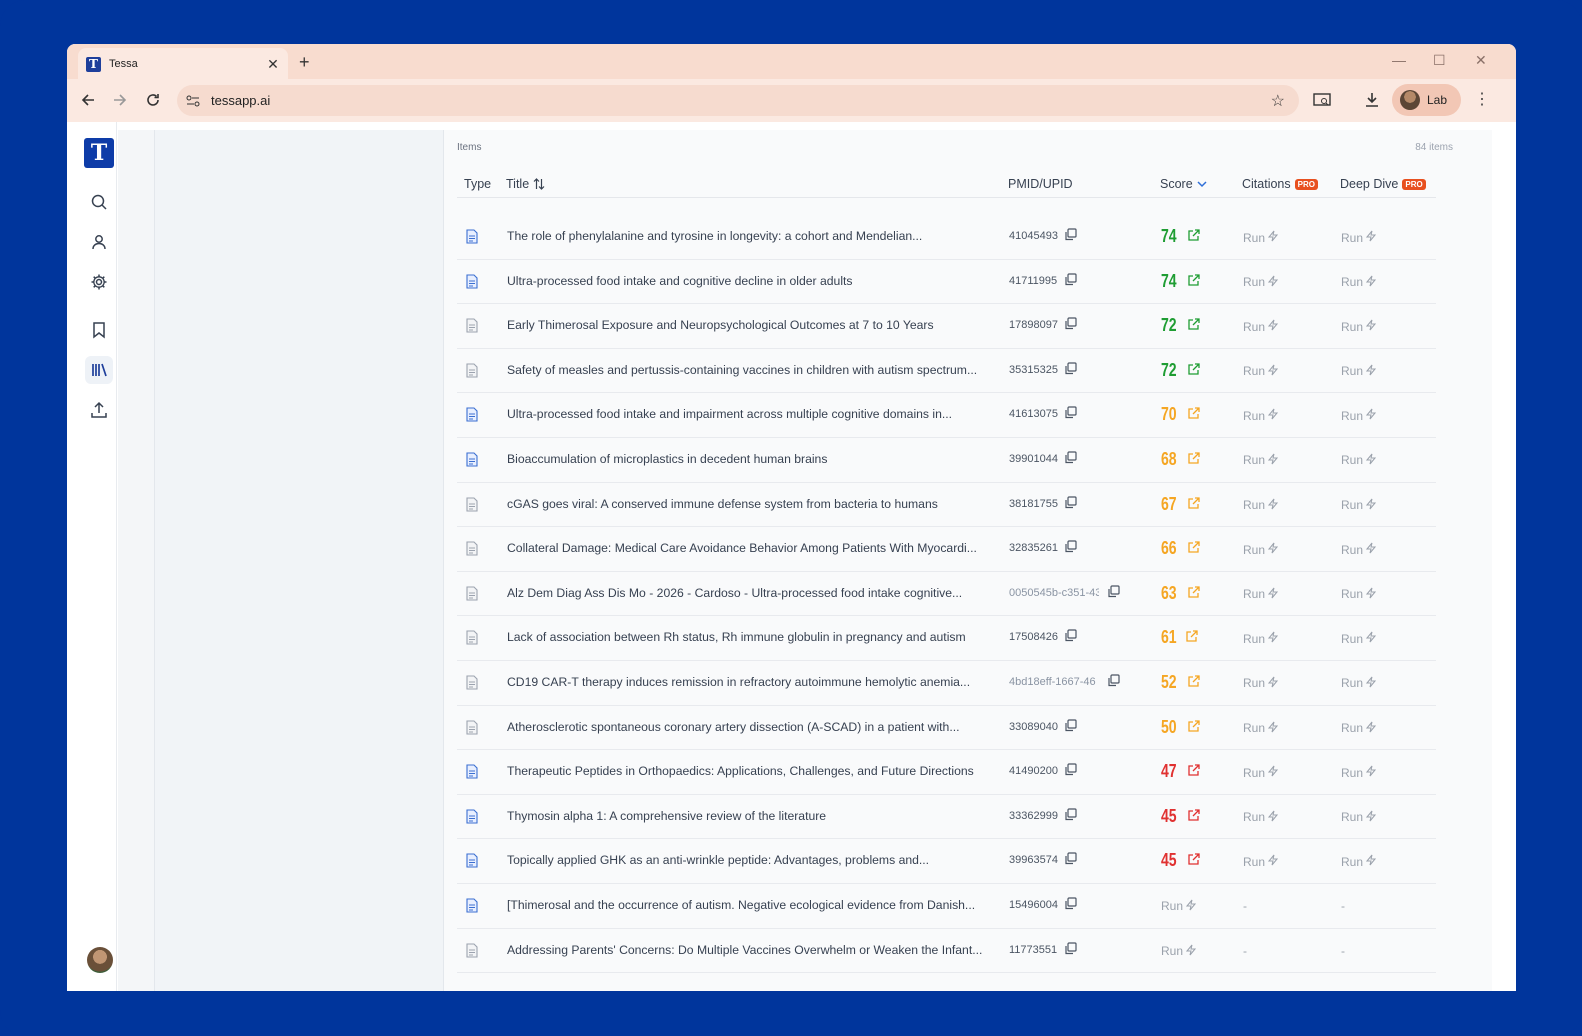 Image resolution: width=1582 pixels, height=1036 pixels. Describe the element at coordinates (99, 330) in the screenshot. I see `bookmark-icon` at that location.